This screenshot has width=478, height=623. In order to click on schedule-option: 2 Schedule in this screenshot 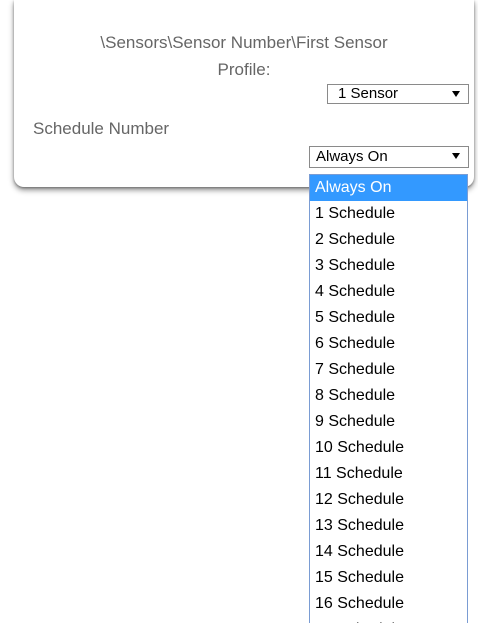, I will do `click(388, 240)`.